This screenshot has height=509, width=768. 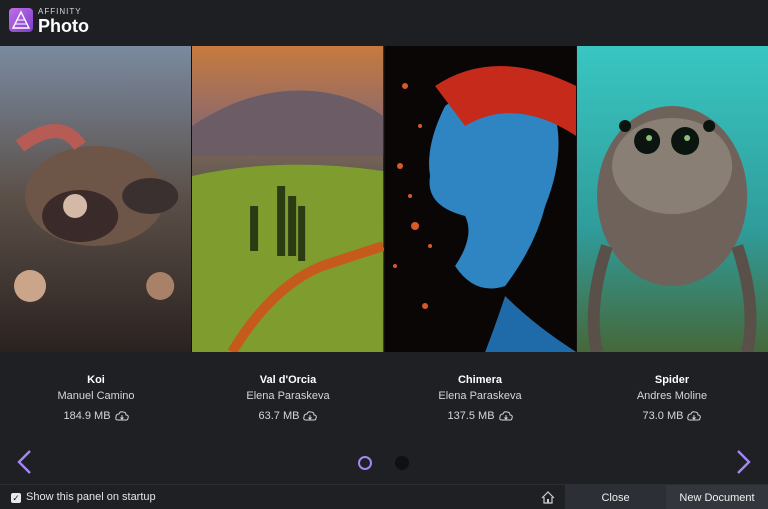 What do you see at coordinates (672, 380) in the screenshot?
I see `card-title: Spider` at bounding box center [672, 380].